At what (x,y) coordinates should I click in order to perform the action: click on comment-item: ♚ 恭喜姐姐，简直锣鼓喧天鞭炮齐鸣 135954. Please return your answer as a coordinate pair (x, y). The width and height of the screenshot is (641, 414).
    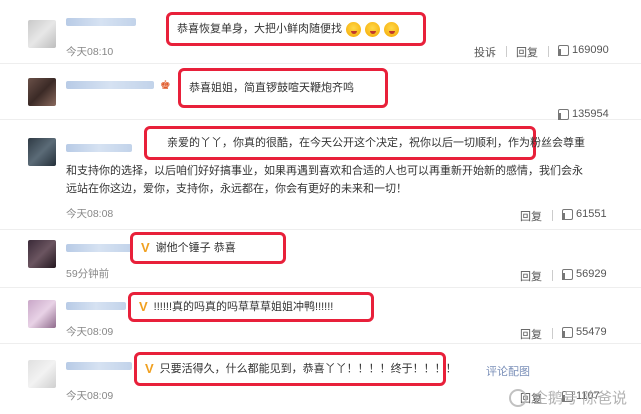
    Looking at the image, I should click on (320, 92).